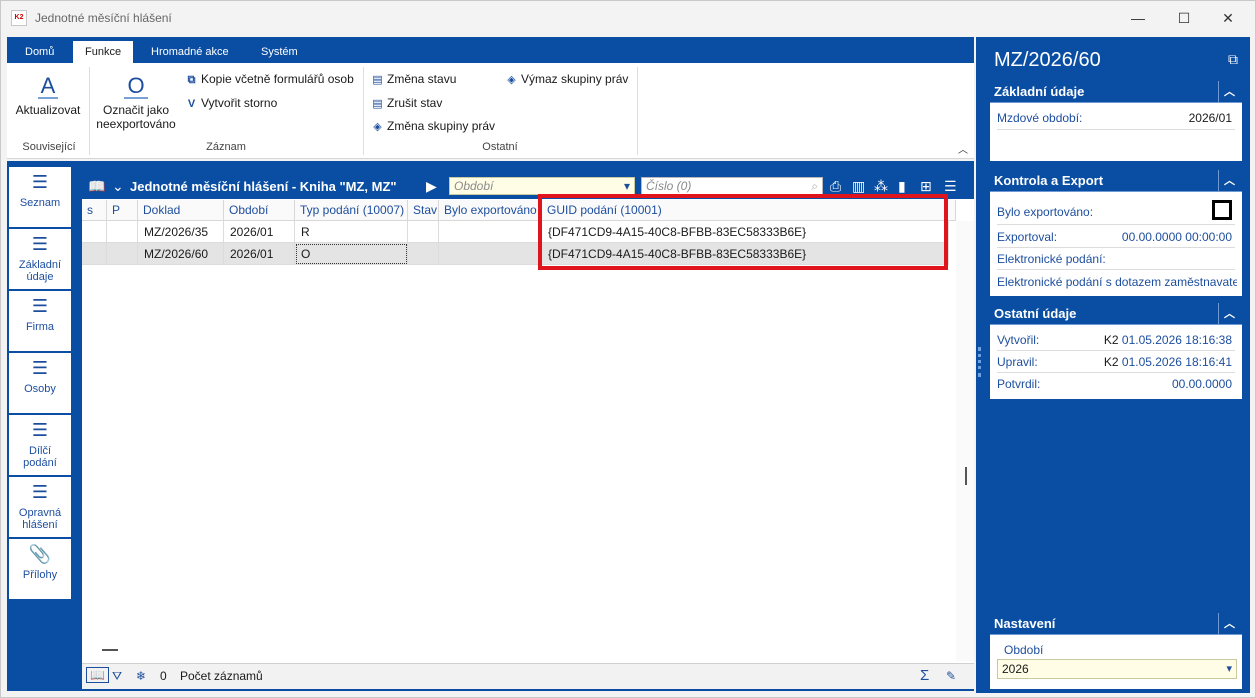 The image size is (1256, 698). Describe the element at coordinates (279, 52) in the screenshot. I see `tab-system: Systém` at that location.